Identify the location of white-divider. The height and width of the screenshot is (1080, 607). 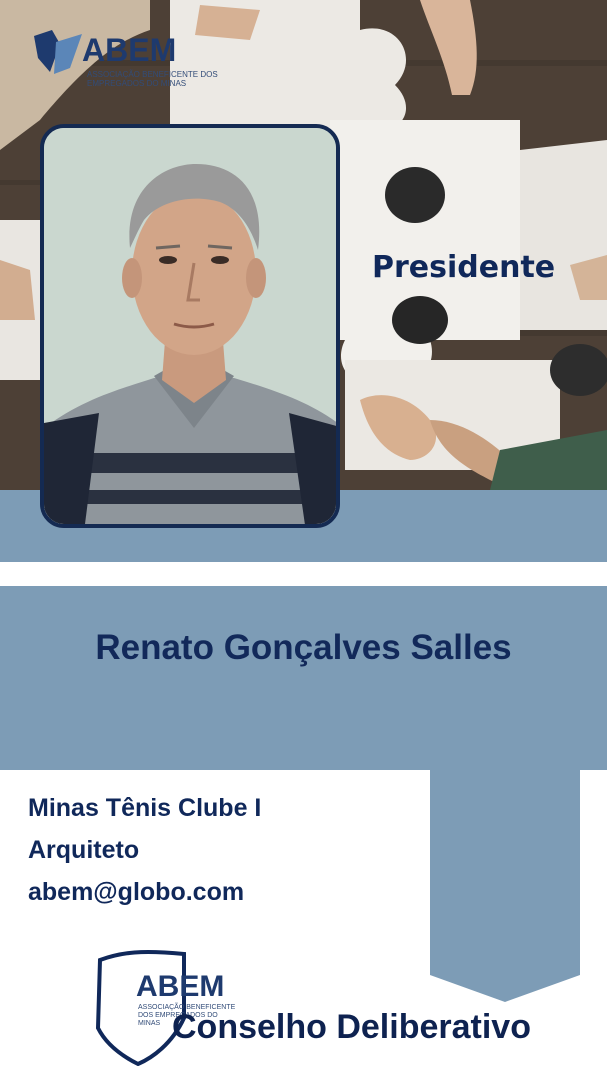
(306, 574).